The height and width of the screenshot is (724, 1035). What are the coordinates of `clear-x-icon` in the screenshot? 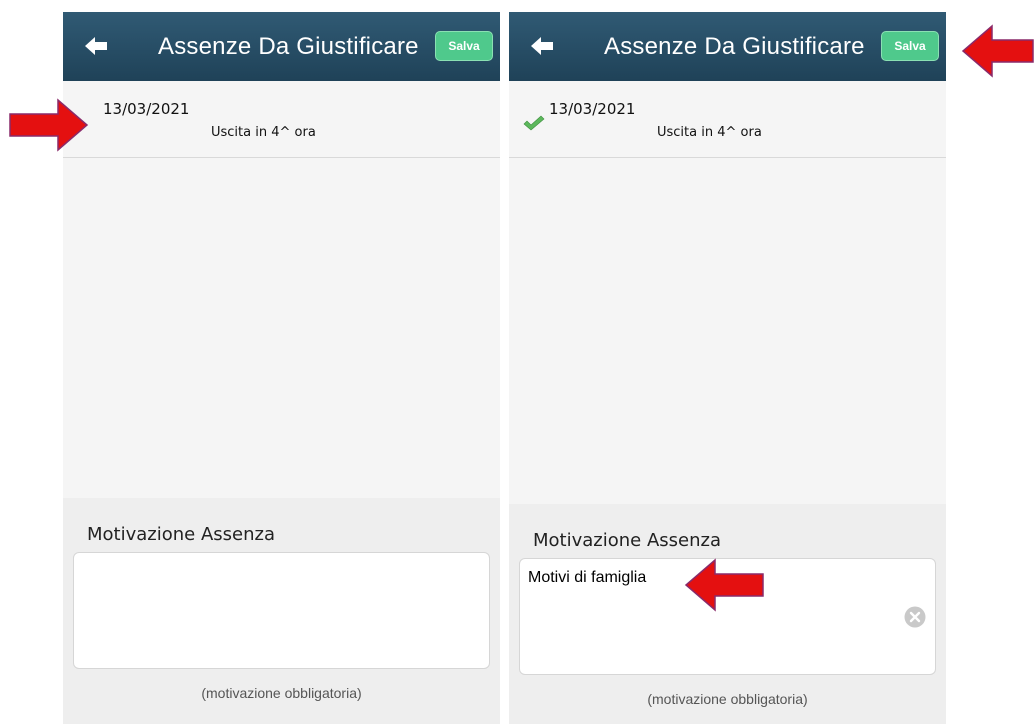 It's located at (915, 617).